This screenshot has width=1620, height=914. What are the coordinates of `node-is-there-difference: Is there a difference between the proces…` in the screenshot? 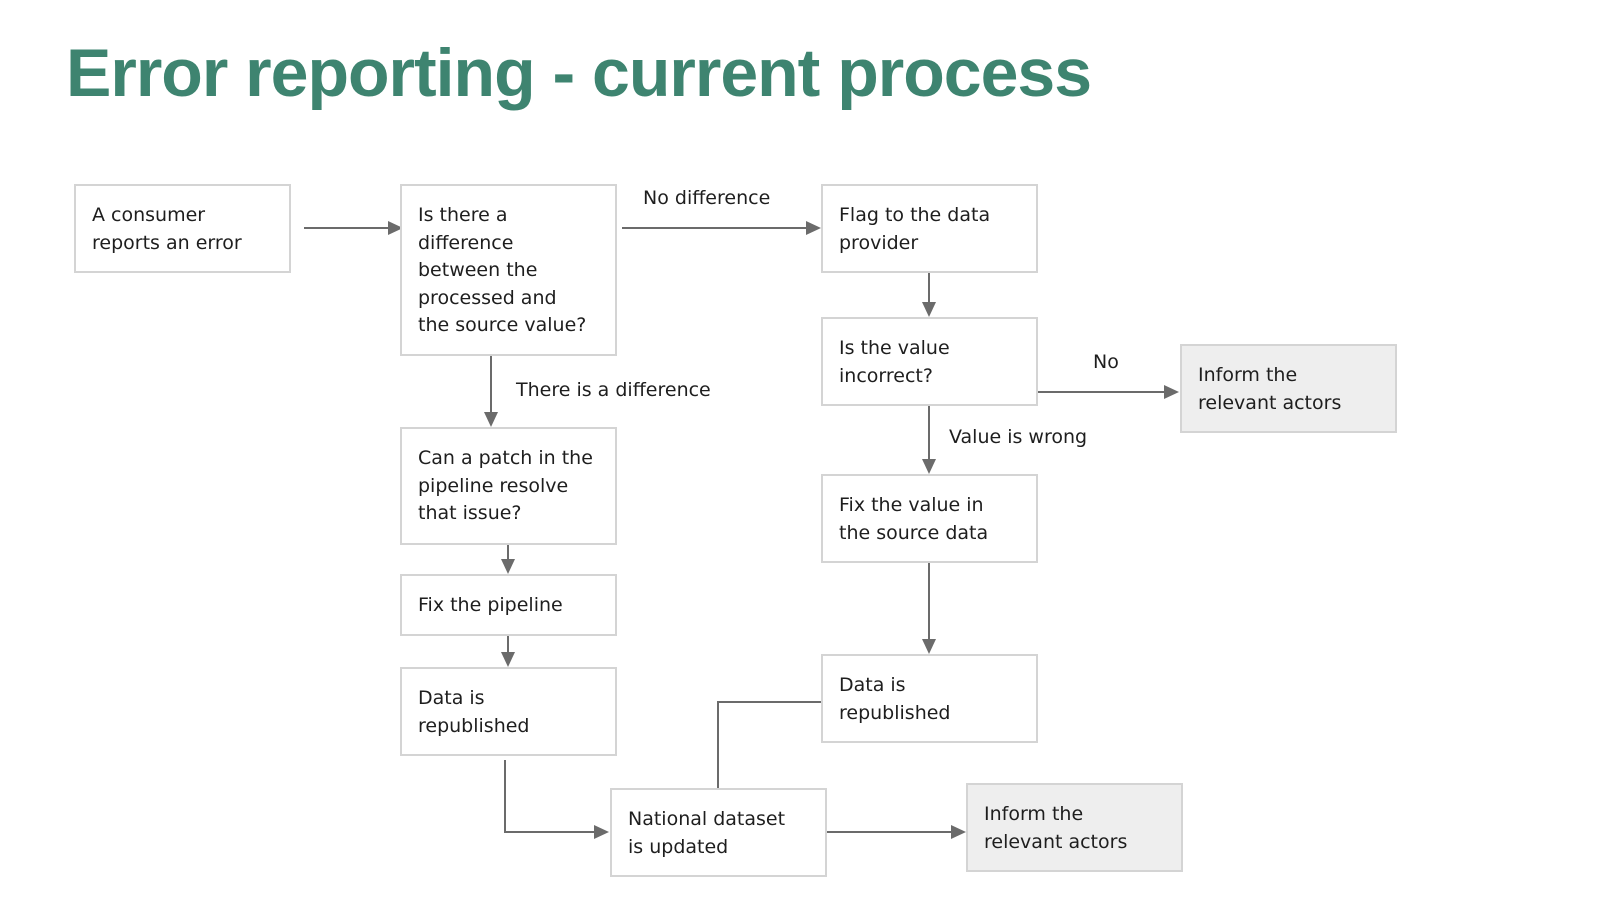 It's located at (508, 270).